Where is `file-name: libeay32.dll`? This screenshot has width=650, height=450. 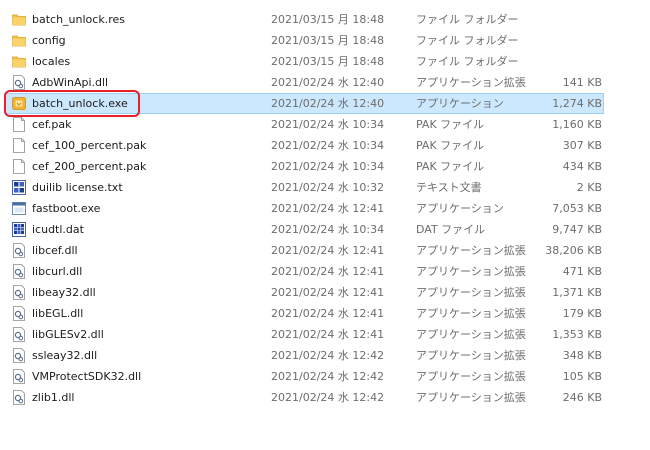
file-name: libeay32.dll is located at coordinates (64, 292).